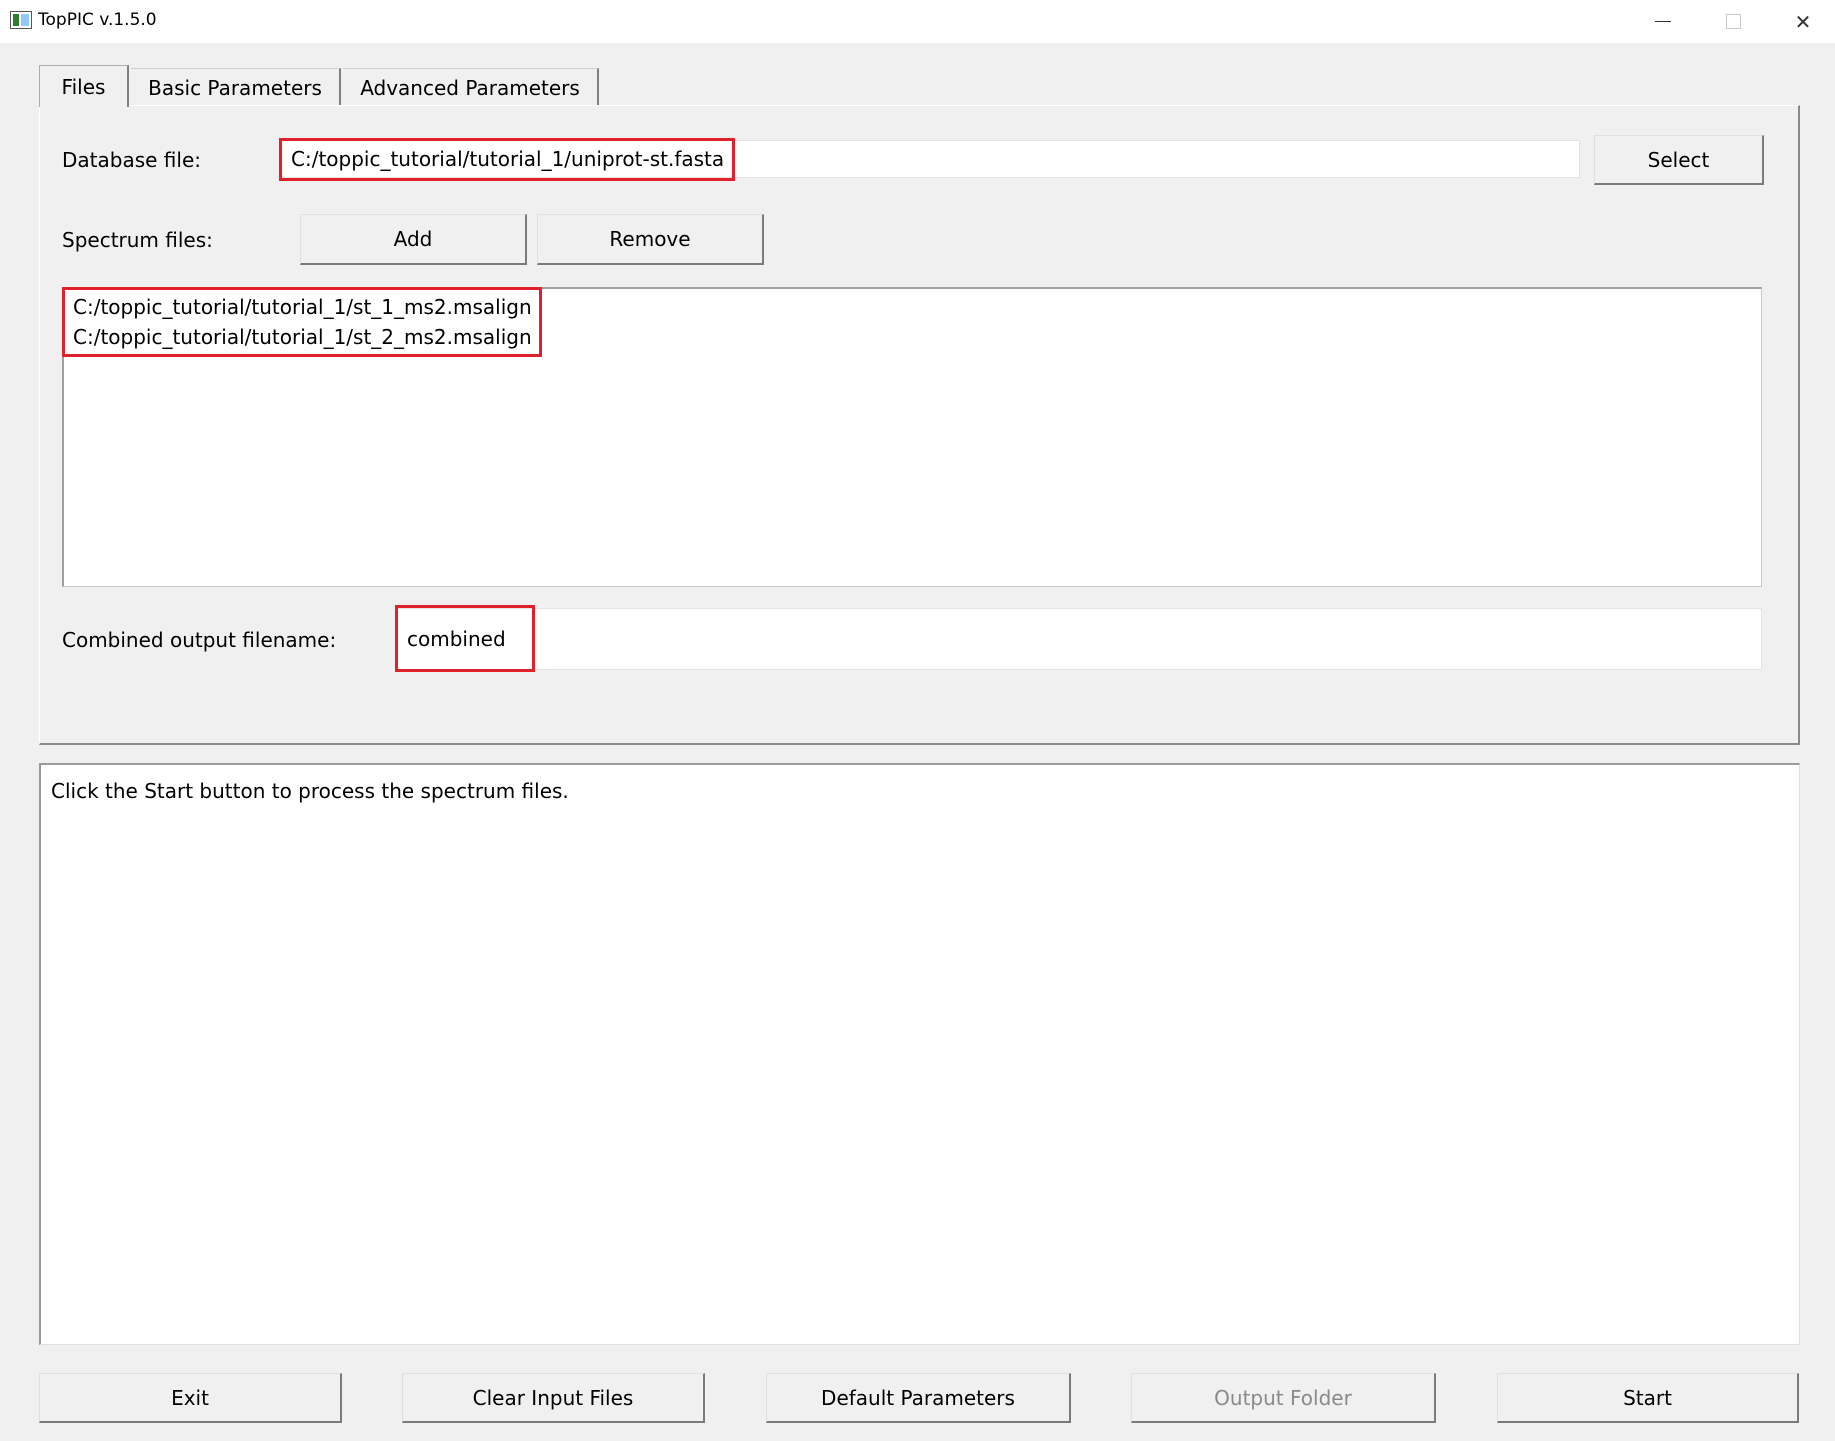  What do you see at coordinates (930, 159) in the screenshot?
I see `database-file-input` at bounding box center [930, 159].